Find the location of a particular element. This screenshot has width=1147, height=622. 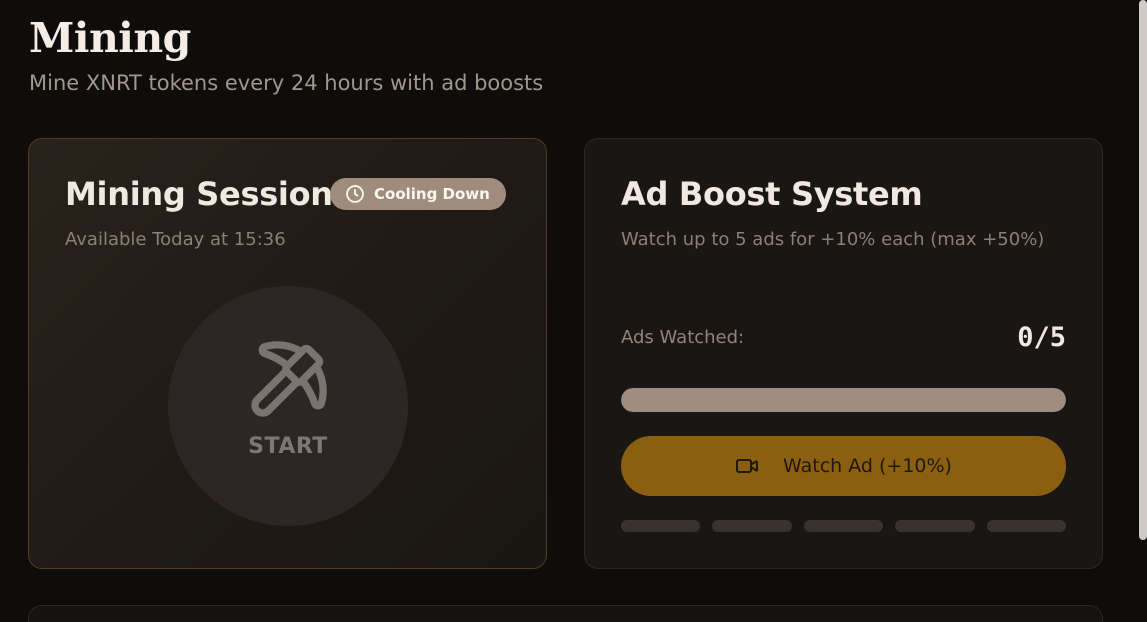

ad-segments is located at coordinates (844, 526).